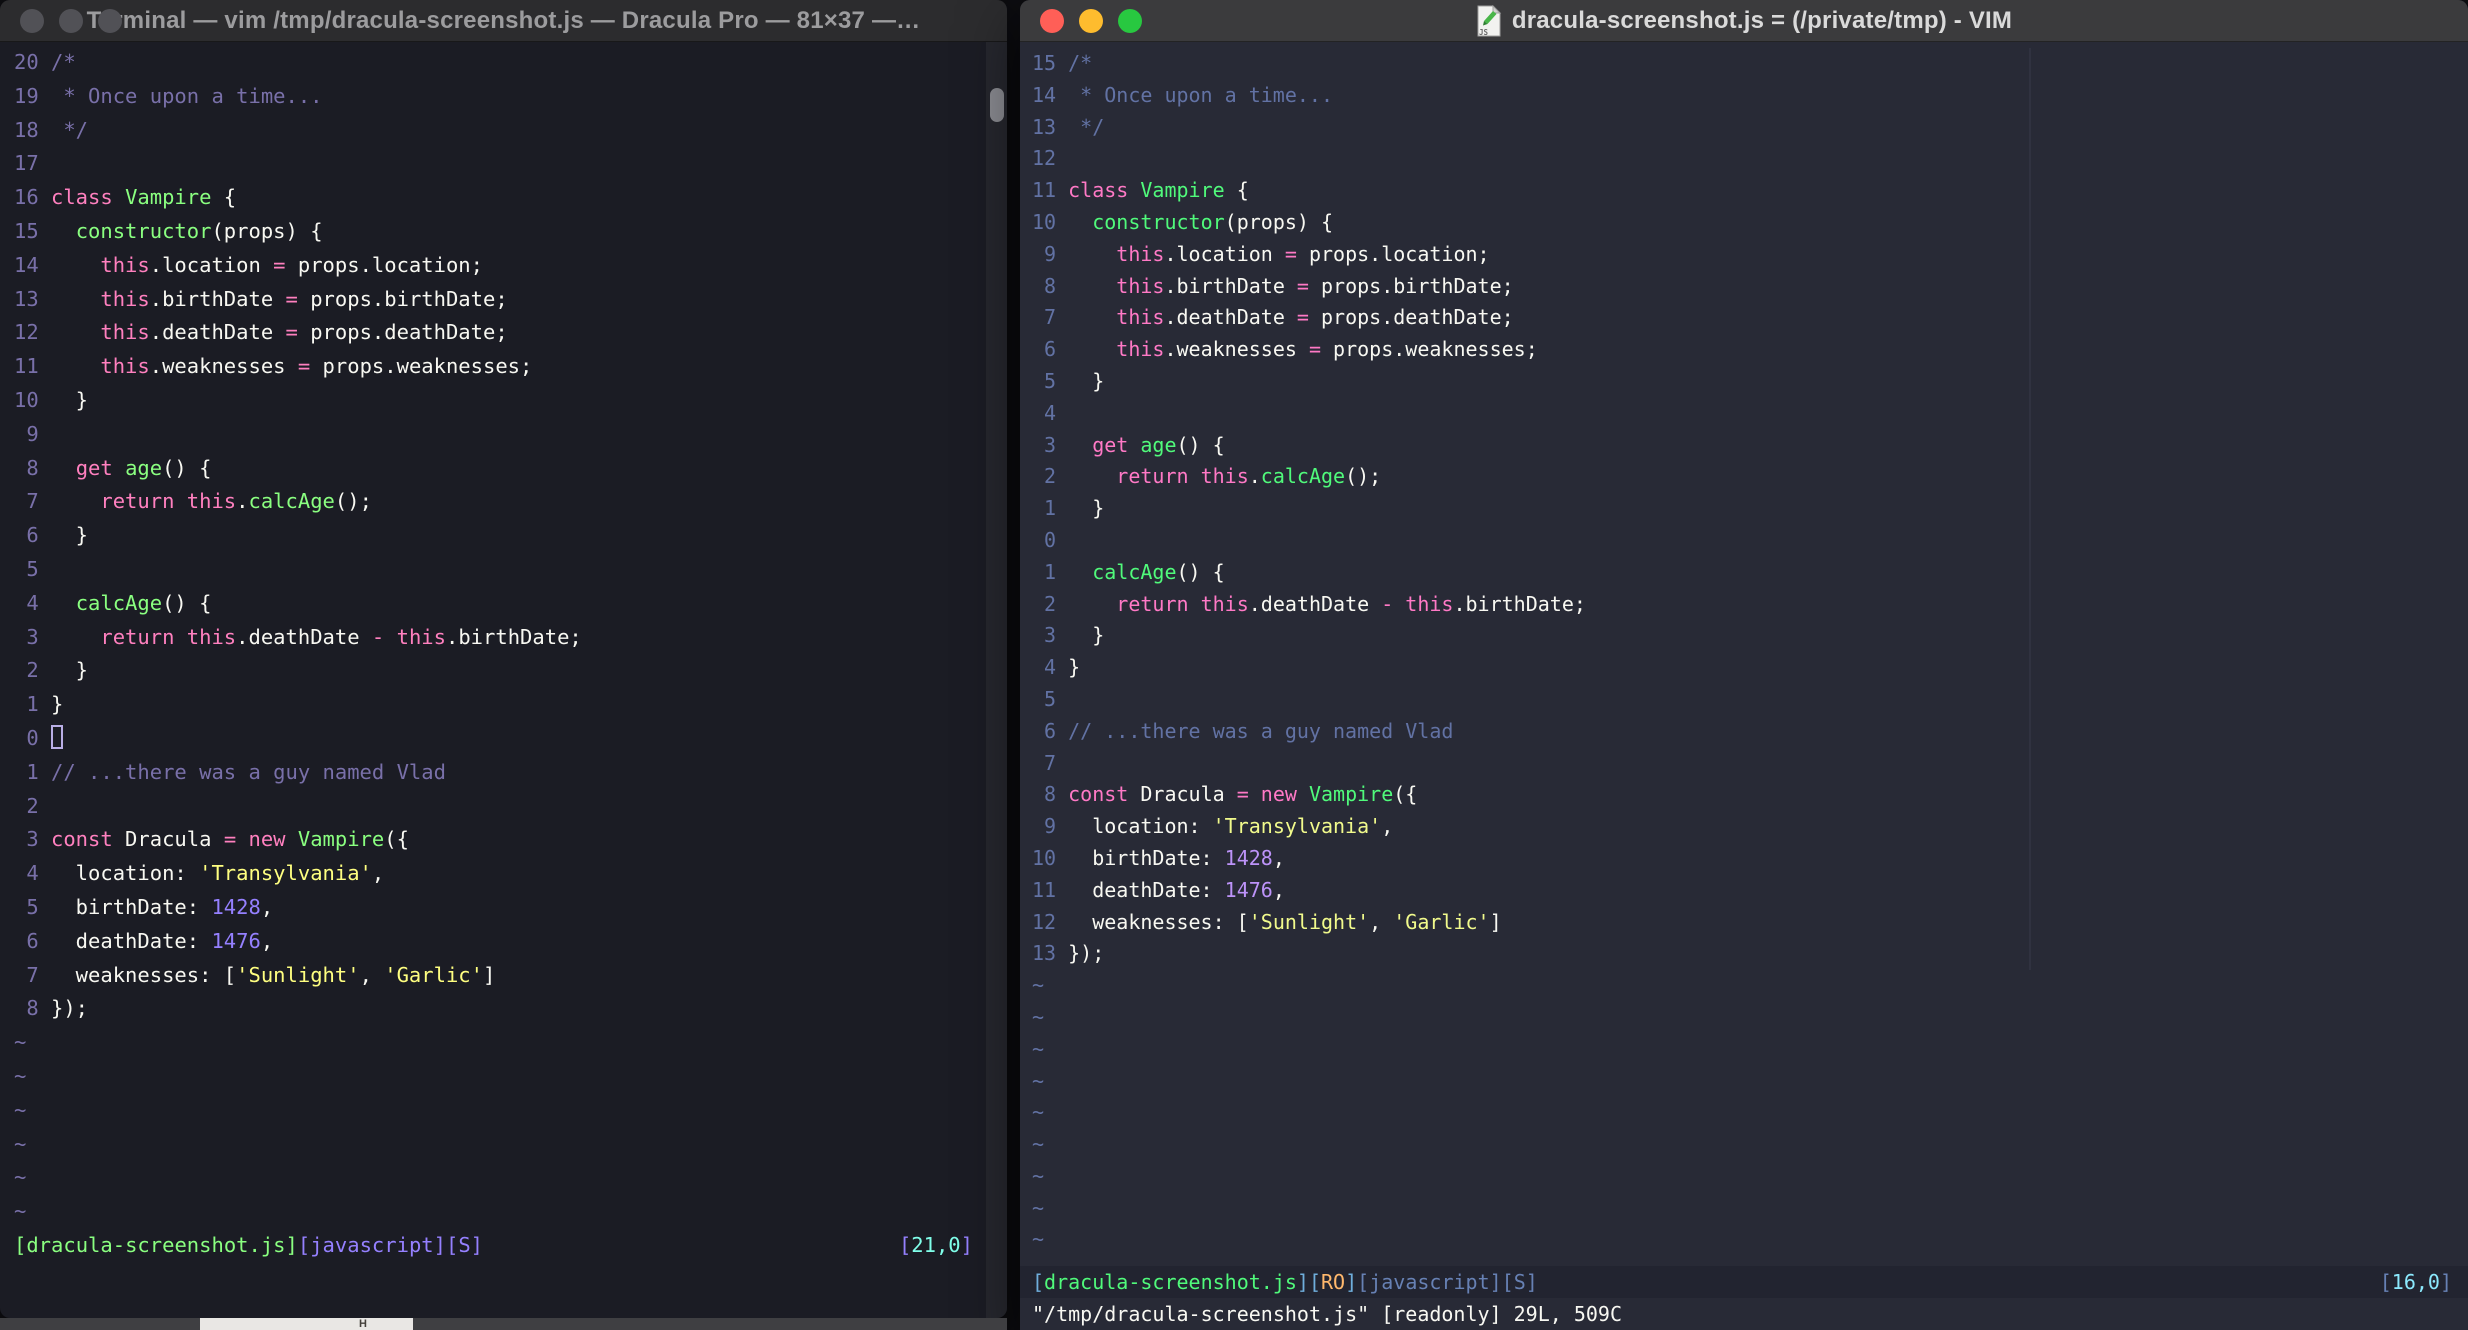 Image resolution: width=2468 pixels, height=1330 pixels. What do you see at coordinates (496, 198) in the screenshot?
I see `code-line: 16 class Vampire {` at bounding box center [496, 198].